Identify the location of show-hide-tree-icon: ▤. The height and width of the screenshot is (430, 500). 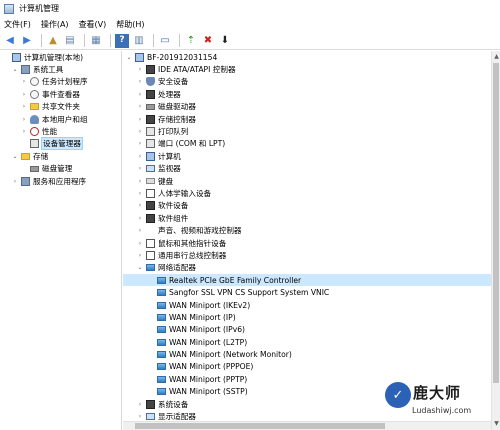
(70, 41).